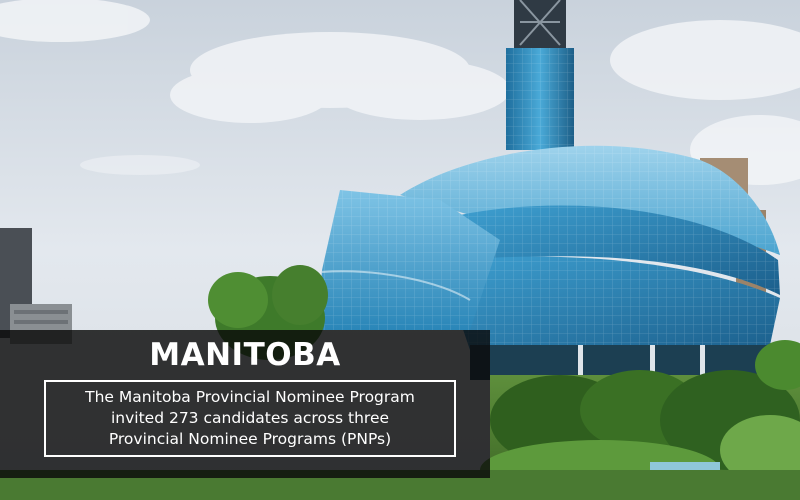  Describe the element at coordinates (250, 397) in the screenshot. I see `description-line: The Manitoba Provincial Nominee Program` at that location.